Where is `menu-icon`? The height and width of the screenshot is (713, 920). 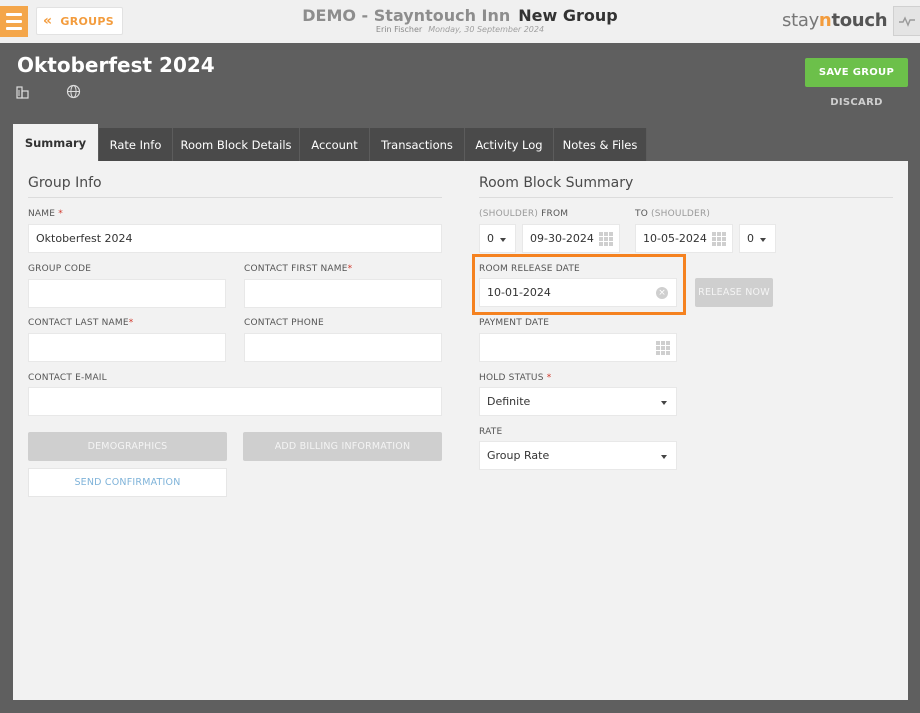
menu-icon is located at coordinates (14, 21).